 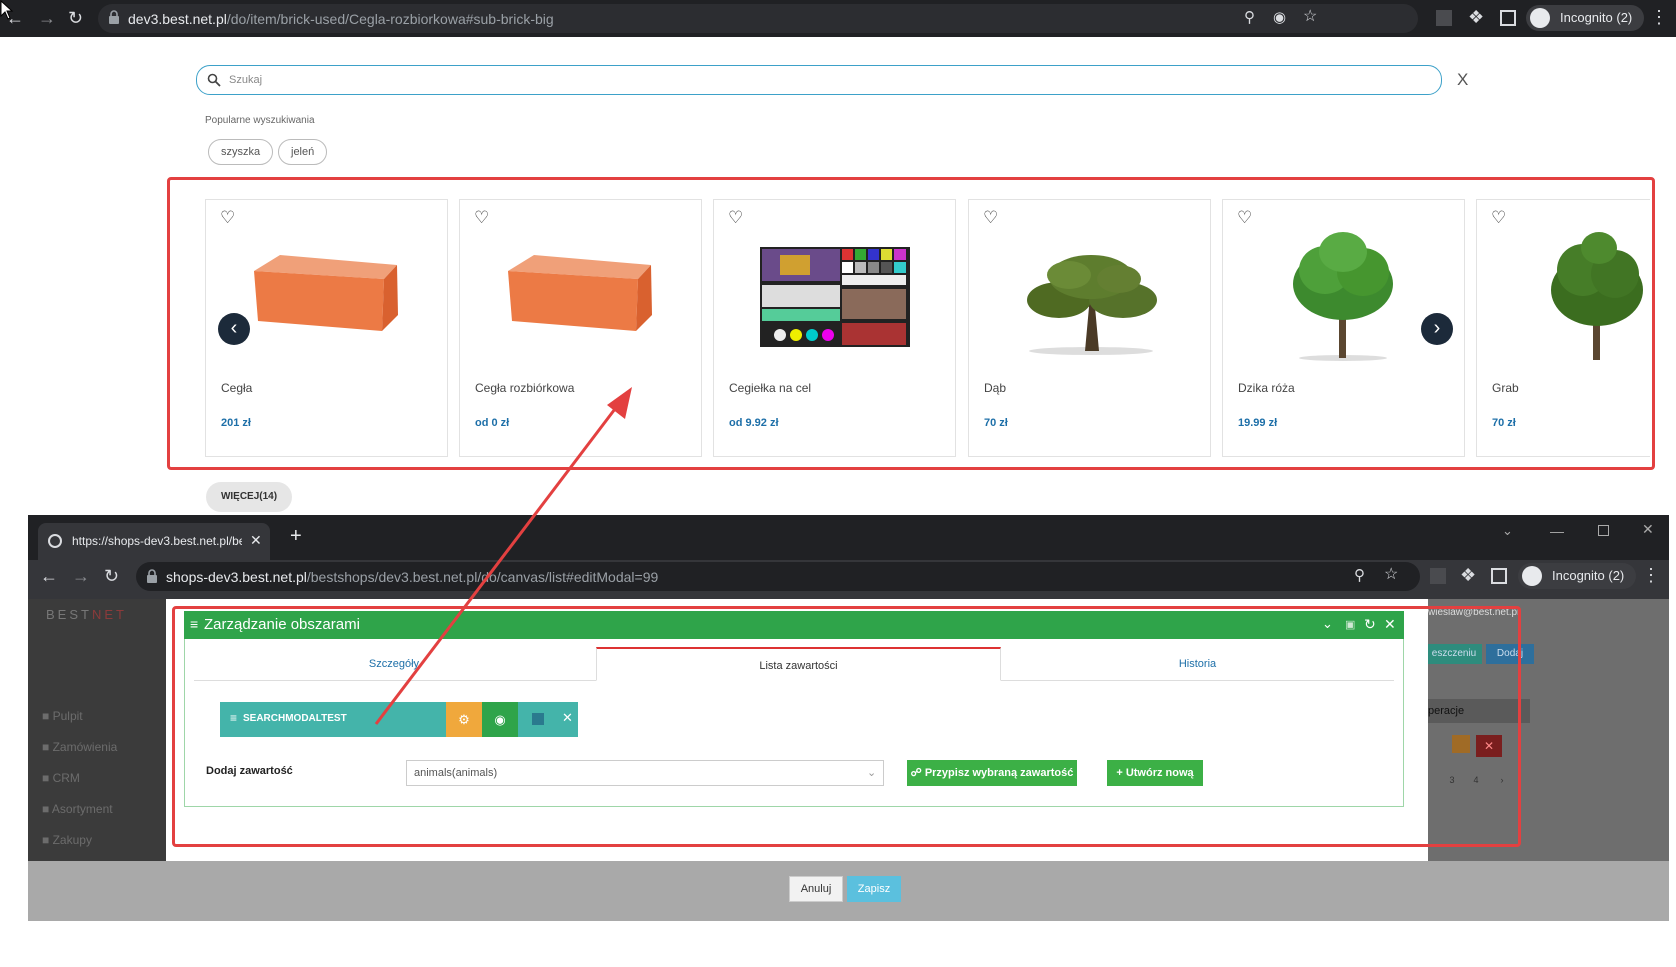 I want to click on close-tab-icon: ✕, so click(x=256, y=540).